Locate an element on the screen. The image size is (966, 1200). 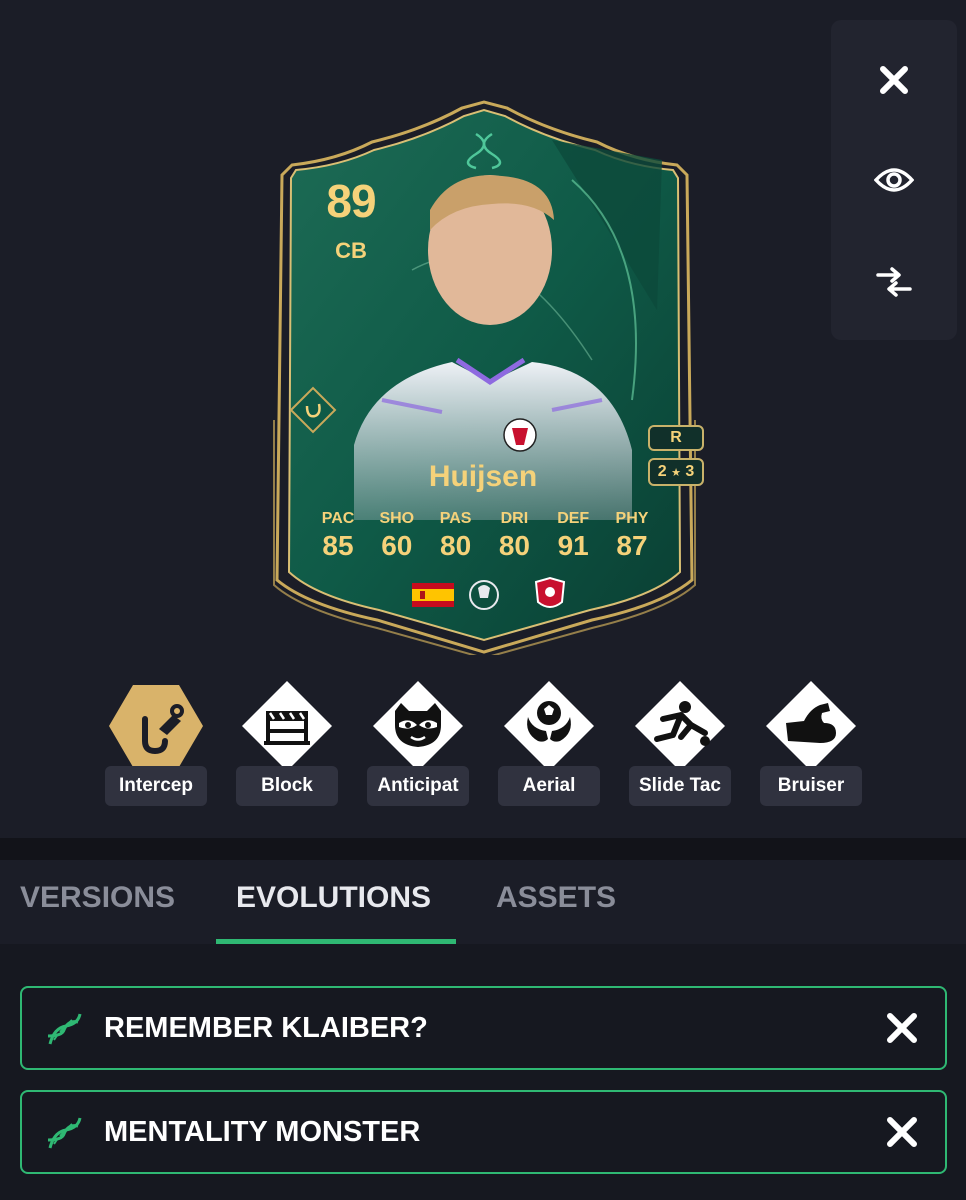
playstyle-anticipate: Anticipat is located at coordinates (418, 744).